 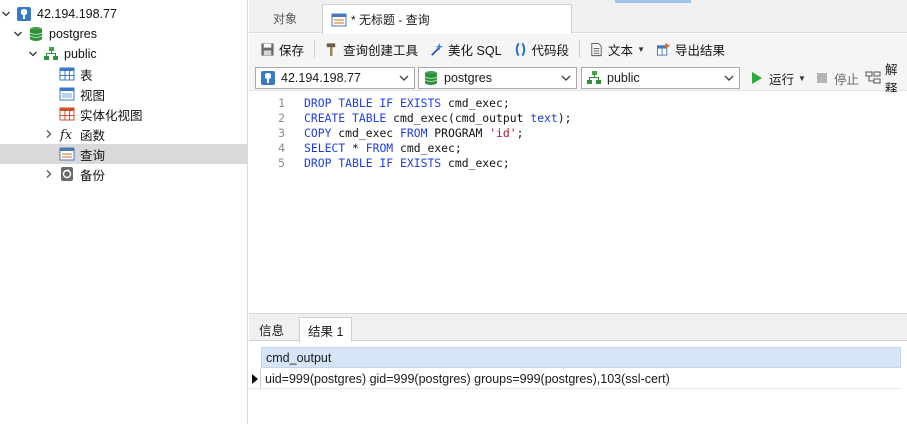 What do you see at coordinates (581, 357) in the screenshot?
I see `column-header-cmd-output: cmd_output` at bounding box center [581, 357].